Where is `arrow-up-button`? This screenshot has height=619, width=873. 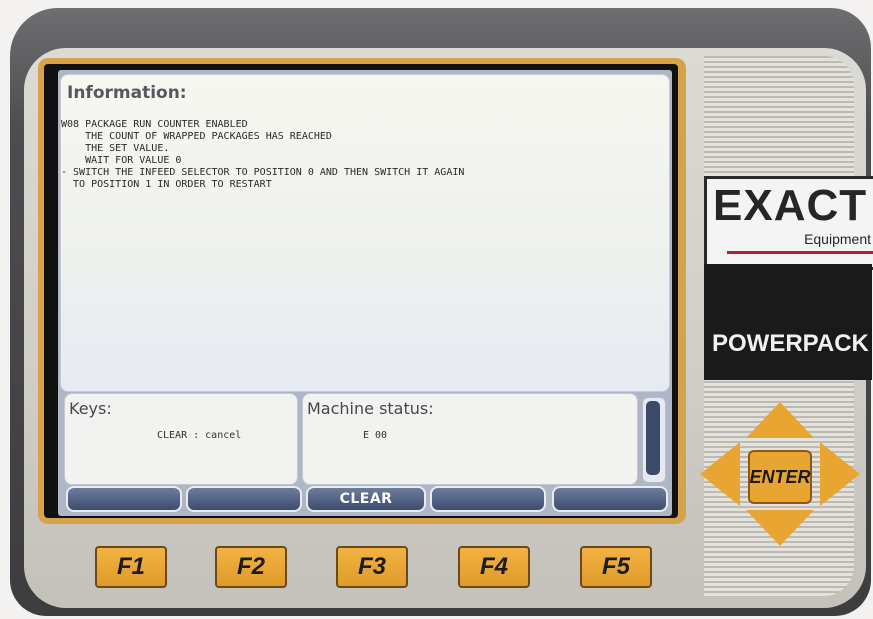
arrow-up-button is located at coordinates (780, 420).